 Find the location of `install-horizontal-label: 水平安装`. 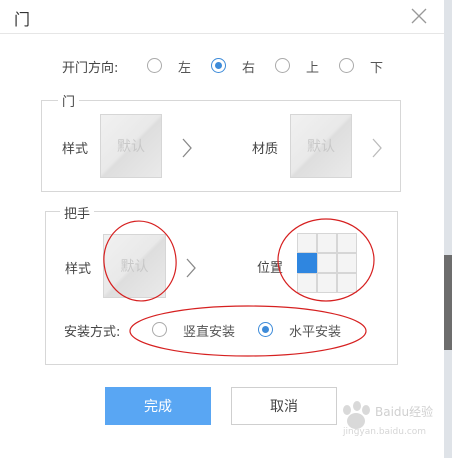

install-horizontal-label: 水平安装 is located at coordinates (315, 332).